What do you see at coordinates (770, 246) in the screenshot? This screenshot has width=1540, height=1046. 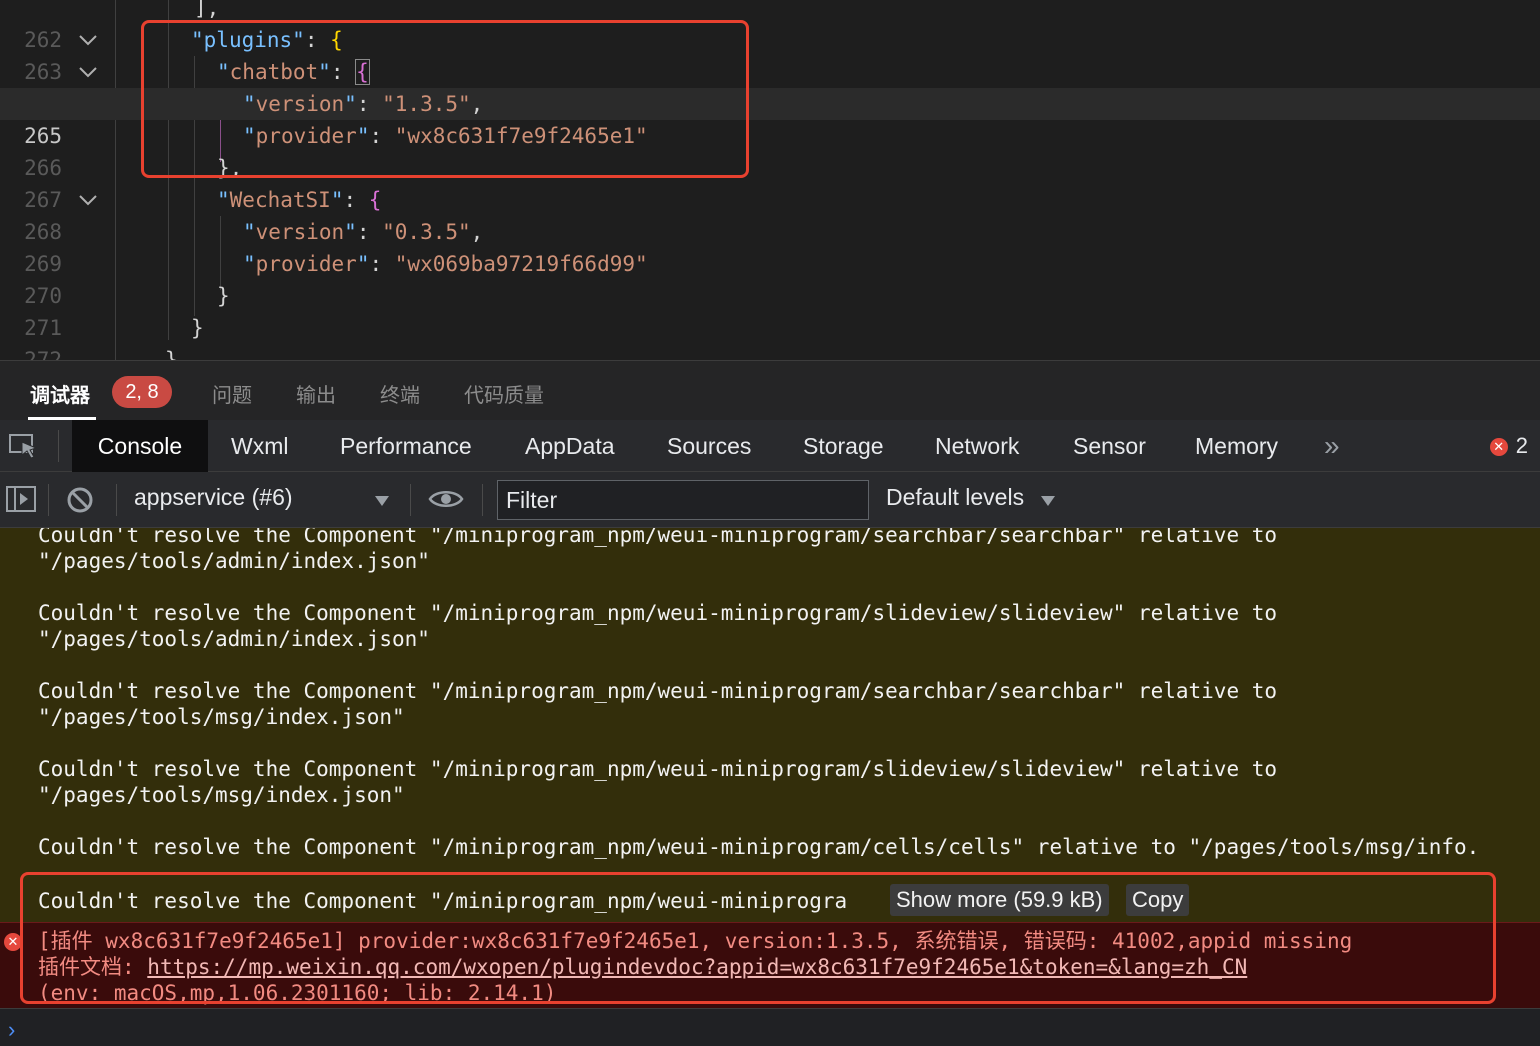 I see `code-line: 269 "version": "0.3.5",` at bounding box center [770, 246].